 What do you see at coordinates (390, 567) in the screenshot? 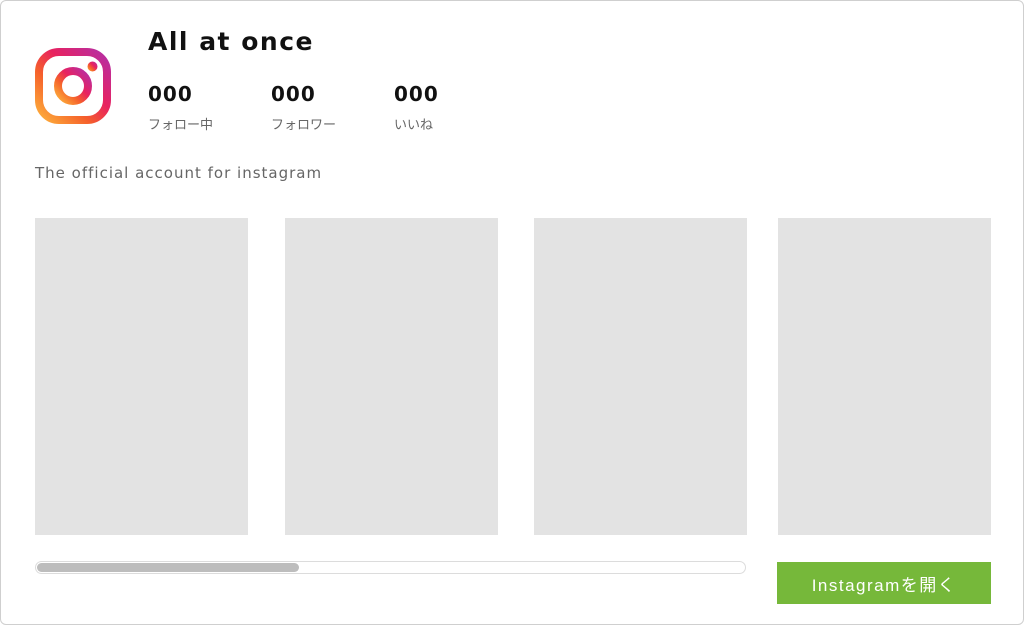
I see `horizontal-scrollbar` at bounding box center [390, 567].